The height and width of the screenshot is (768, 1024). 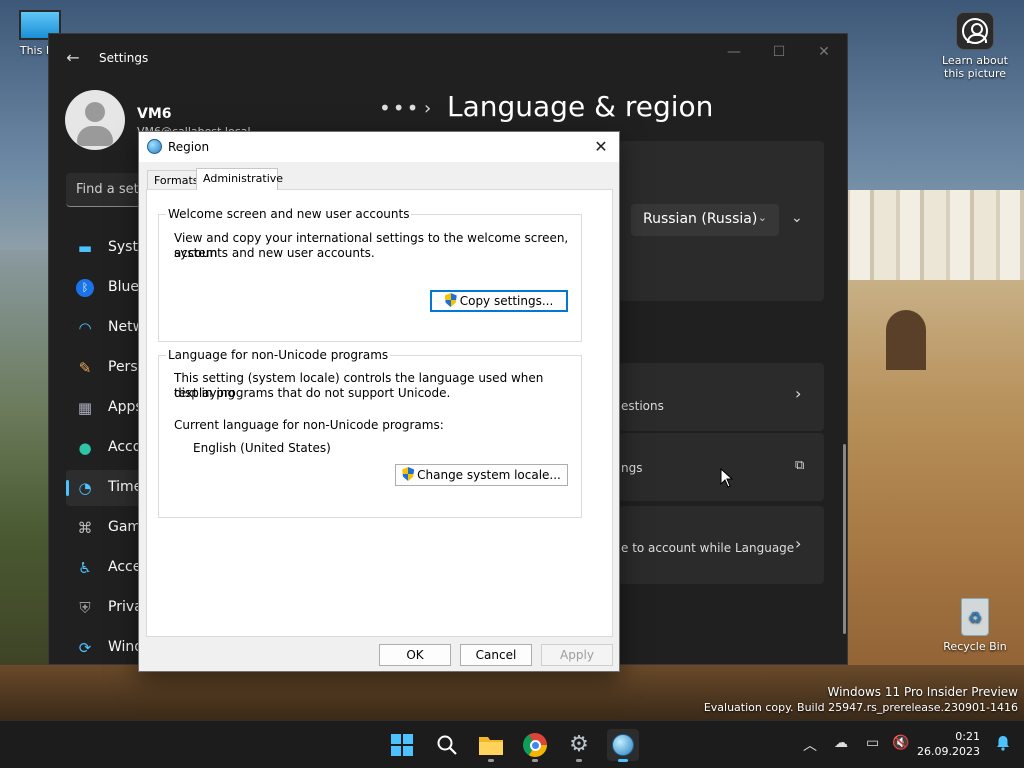 I want to click on selection-indicator, so click(x=67, y=488).